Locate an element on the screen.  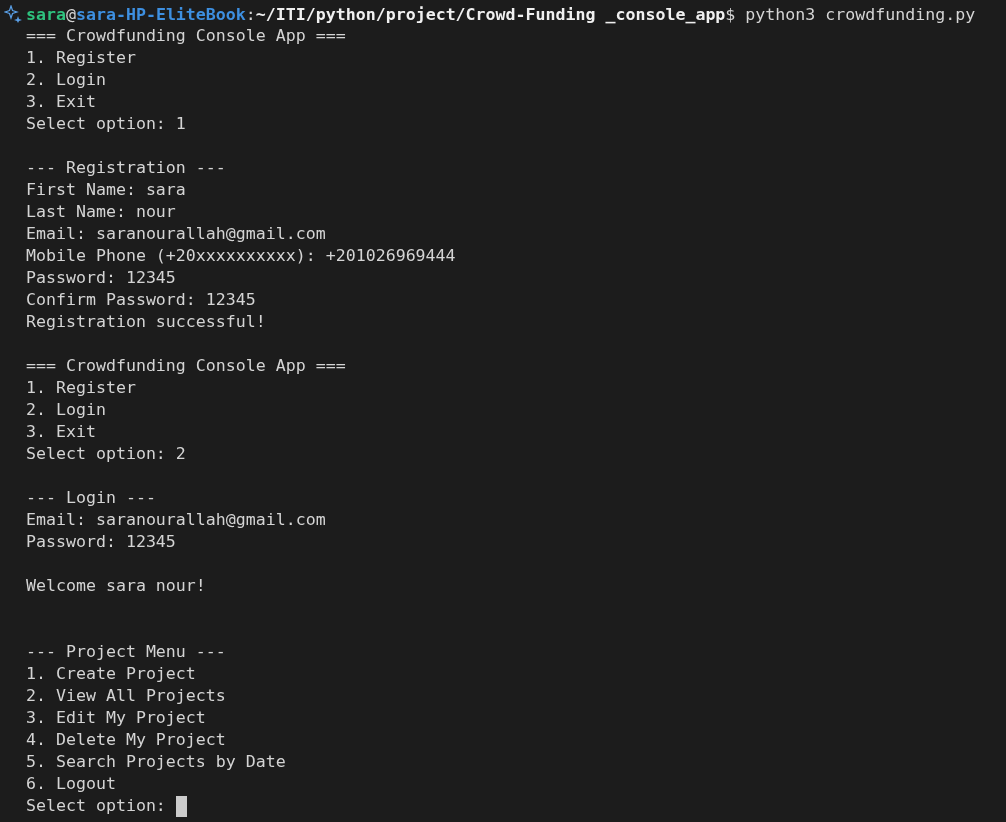
output-line: Registration successful! is located at coordinates (146, 322).